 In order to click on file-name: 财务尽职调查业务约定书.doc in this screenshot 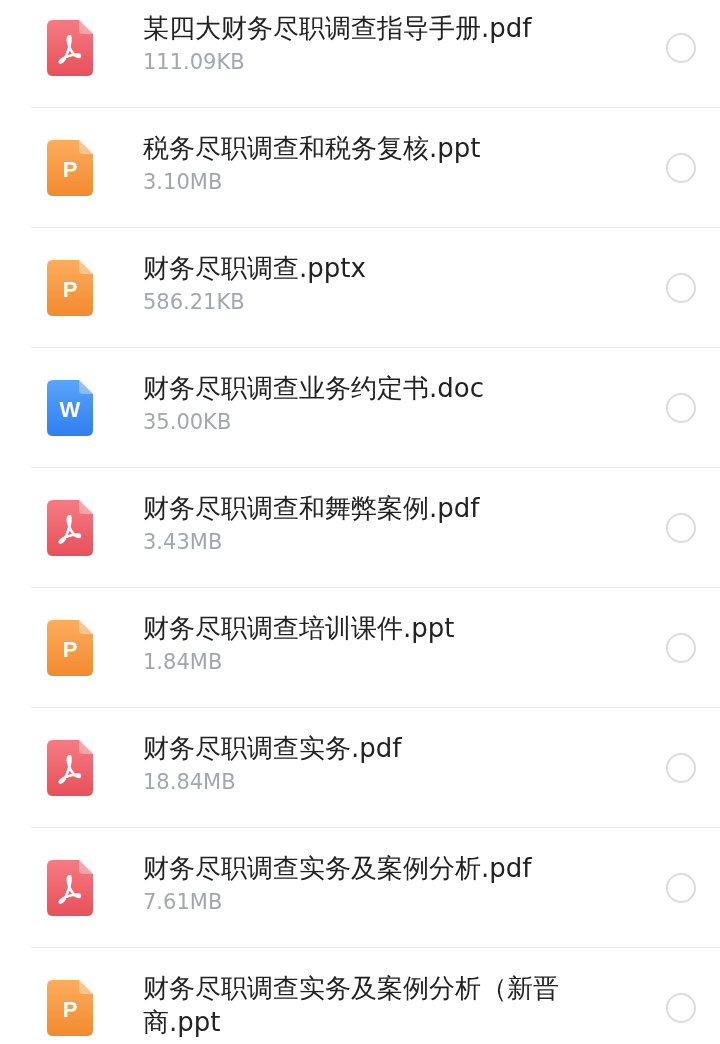, I will do `click(314, 388)`.